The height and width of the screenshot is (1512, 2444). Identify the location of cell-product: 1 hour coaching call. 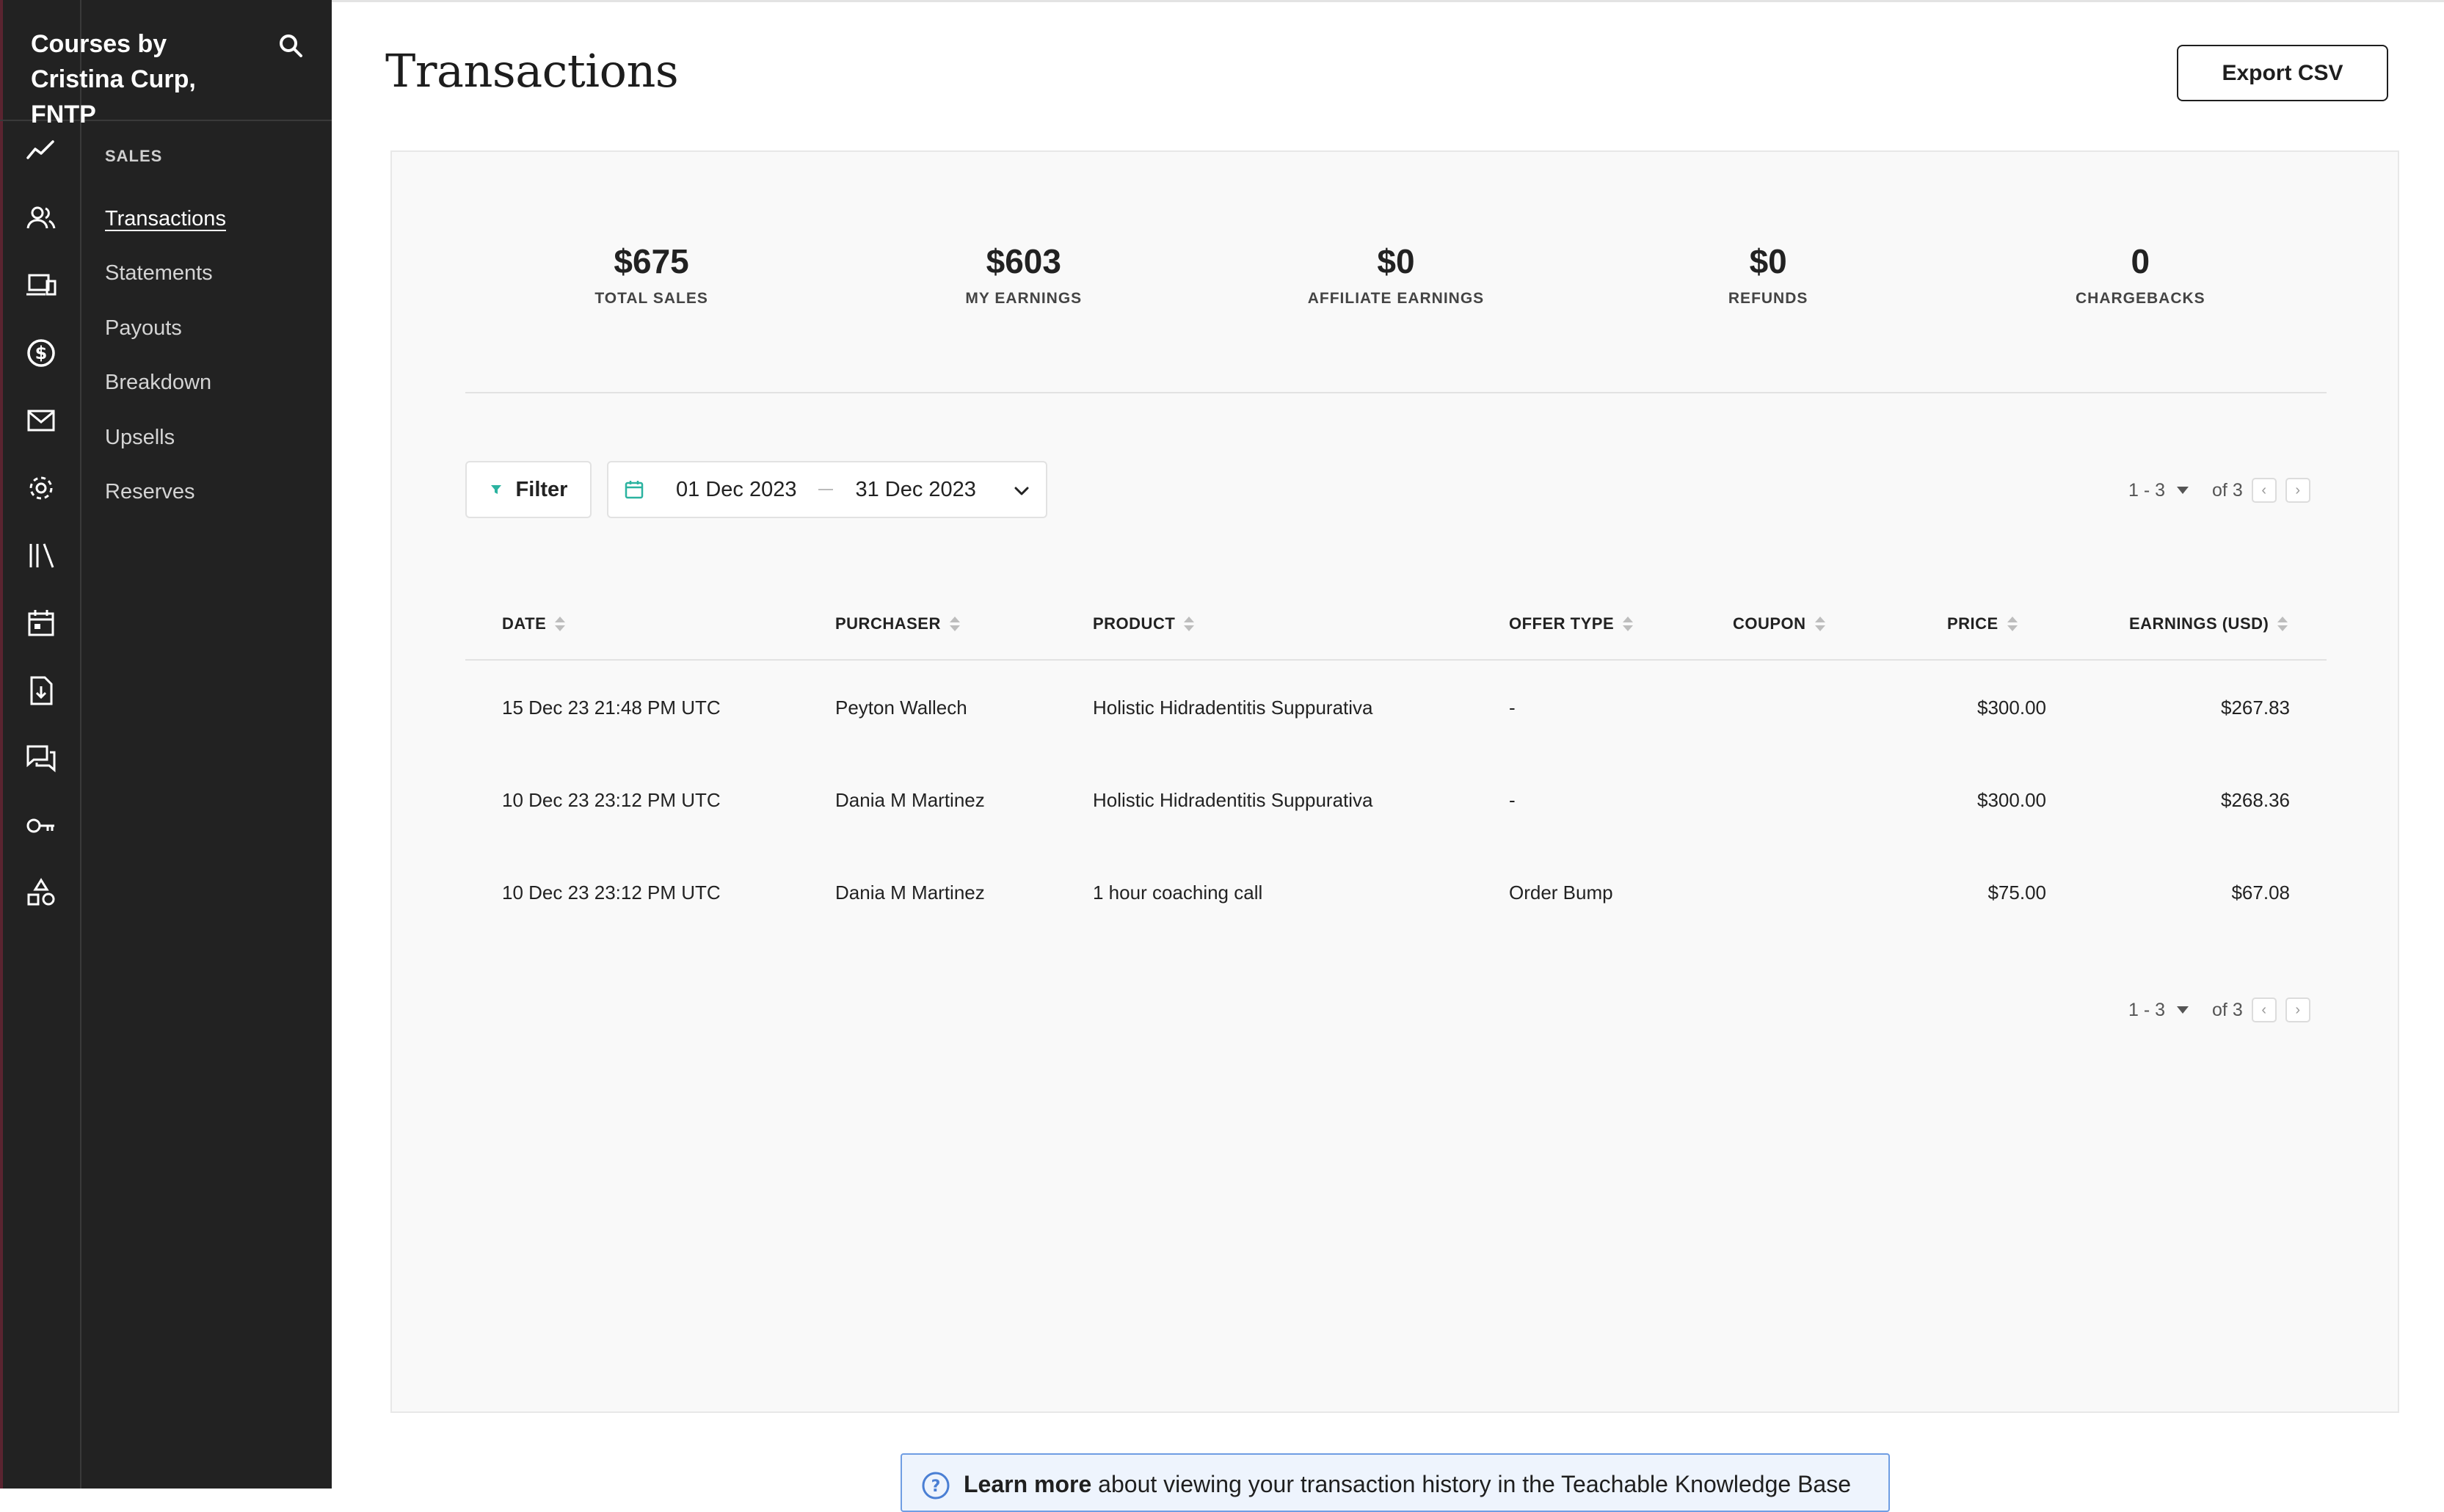
(1178, 892).